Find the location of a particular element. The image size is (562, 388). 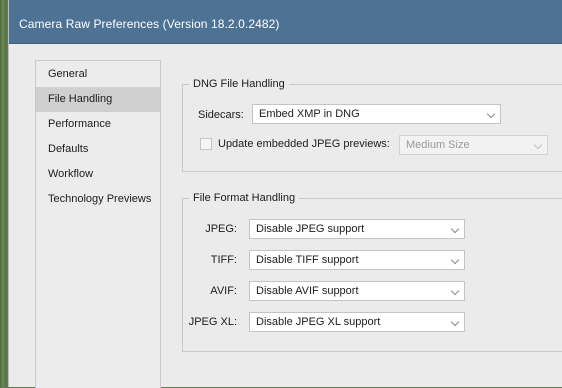

dng-file-handling-title: DNG File Handling is located at coordinates (239, 84).